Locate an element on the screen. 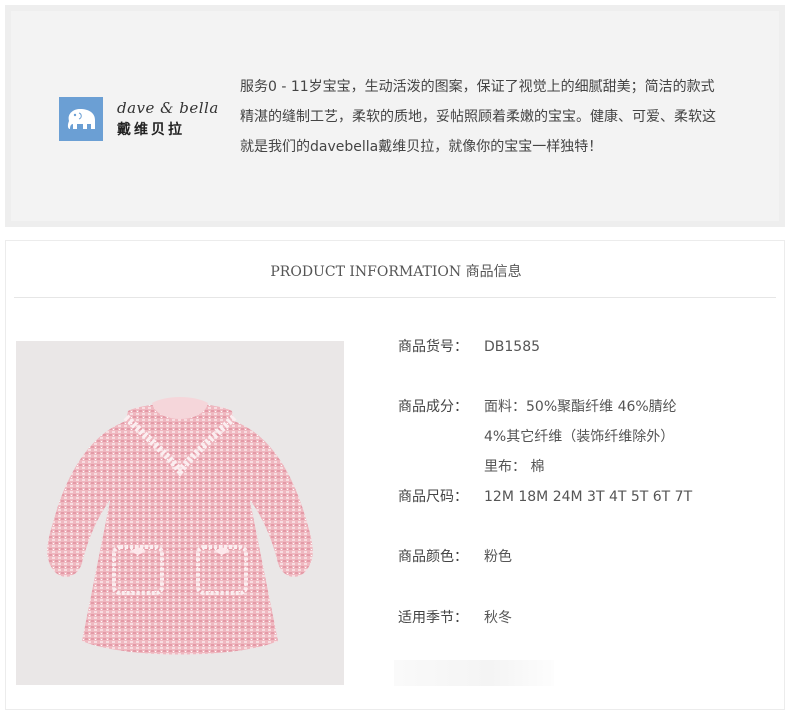  spec-sku: 商品货号： DB1585 is located at coordinates (469, 346).